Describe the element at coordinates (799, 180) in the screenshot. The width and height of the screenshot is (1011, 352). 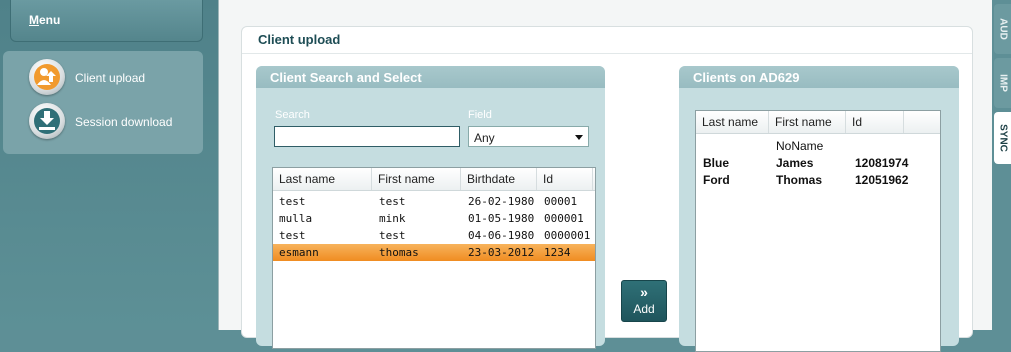
I see `table-cell: Thomas` at that location.